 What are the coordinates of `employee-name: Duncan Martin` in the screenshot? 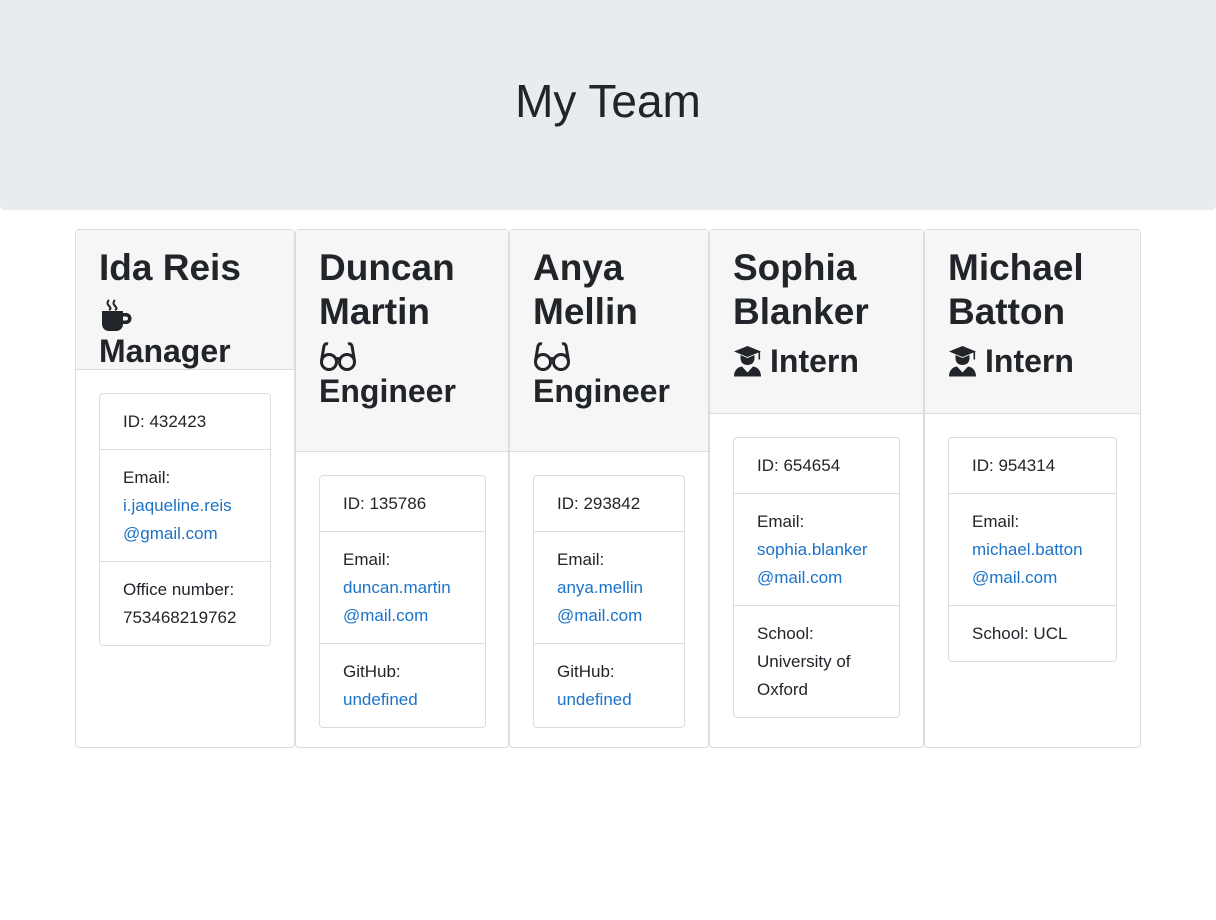 It's located at (387, 289).